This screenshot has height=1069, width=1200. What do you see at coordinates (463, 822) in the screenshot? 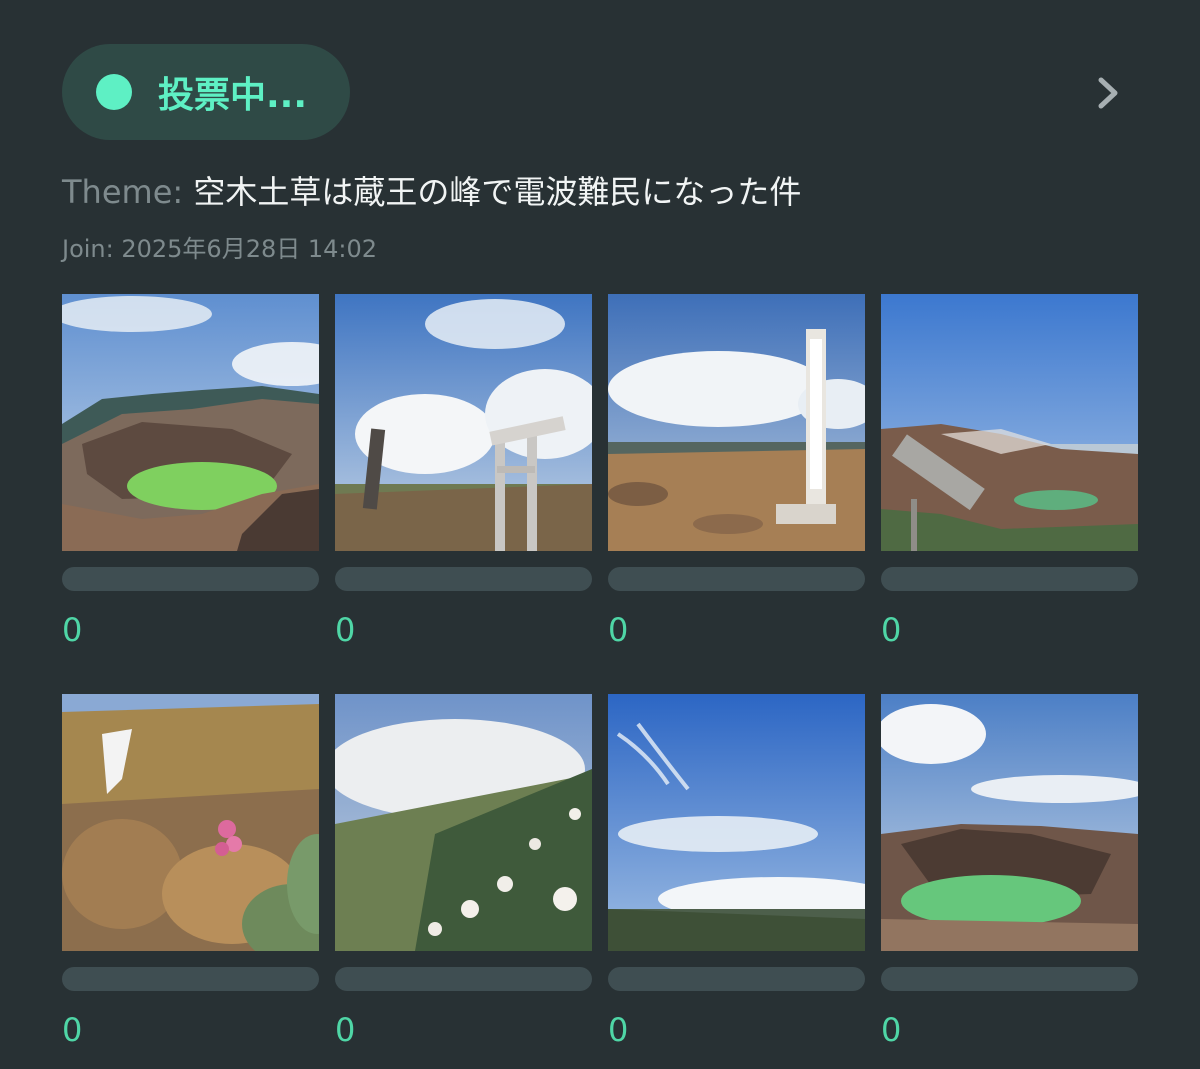
I see `photo-thumbnail-white-flowers` at bounding box center [463, 822].